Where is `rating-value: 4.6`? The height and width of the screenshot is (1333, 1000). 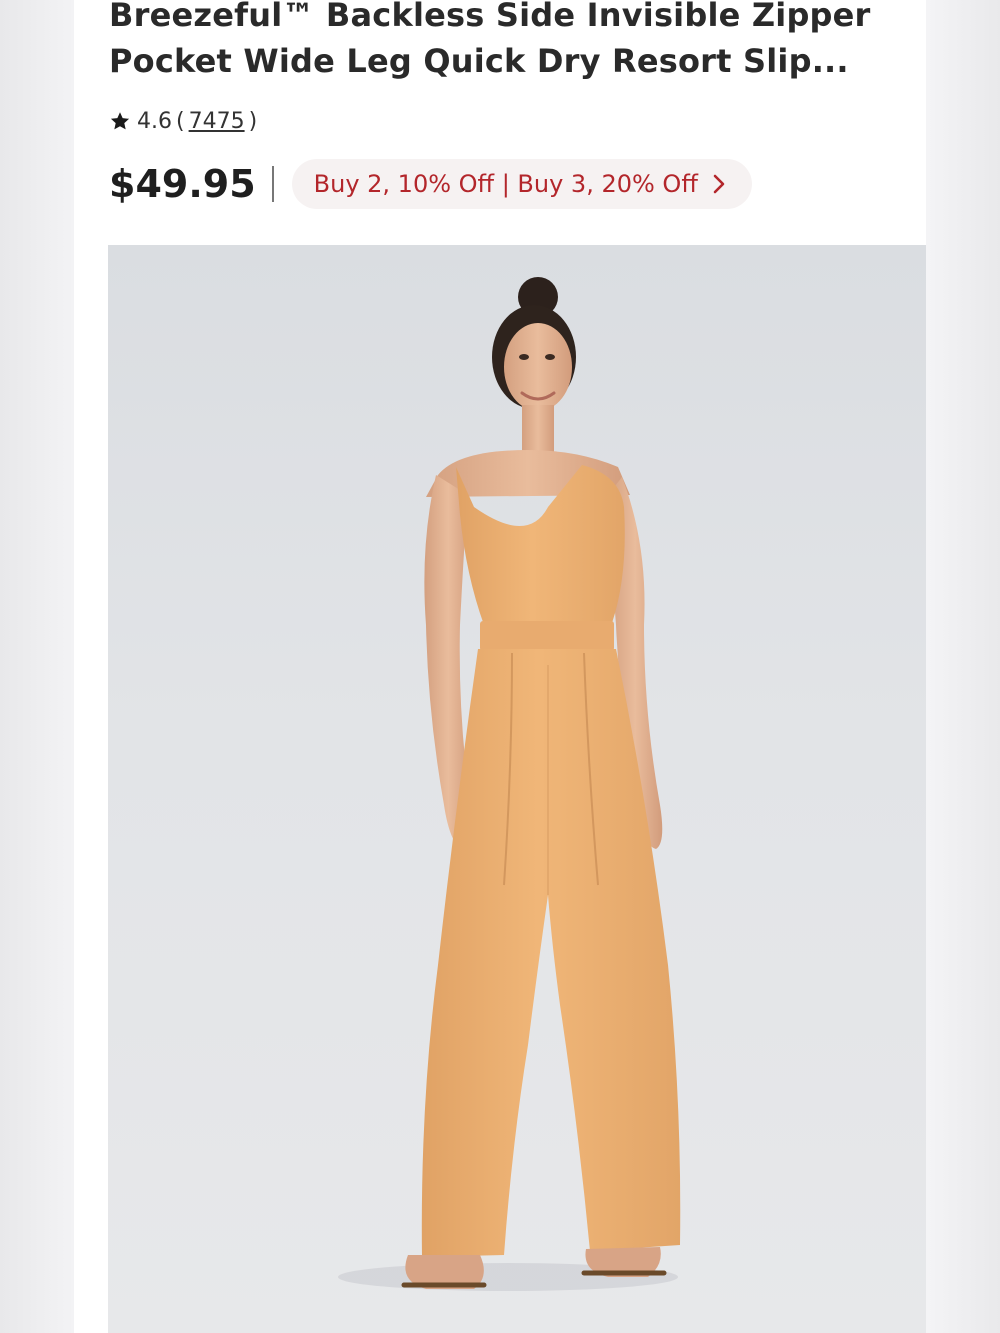
rating-value: 4.6 is located at coordinates (154, 121).